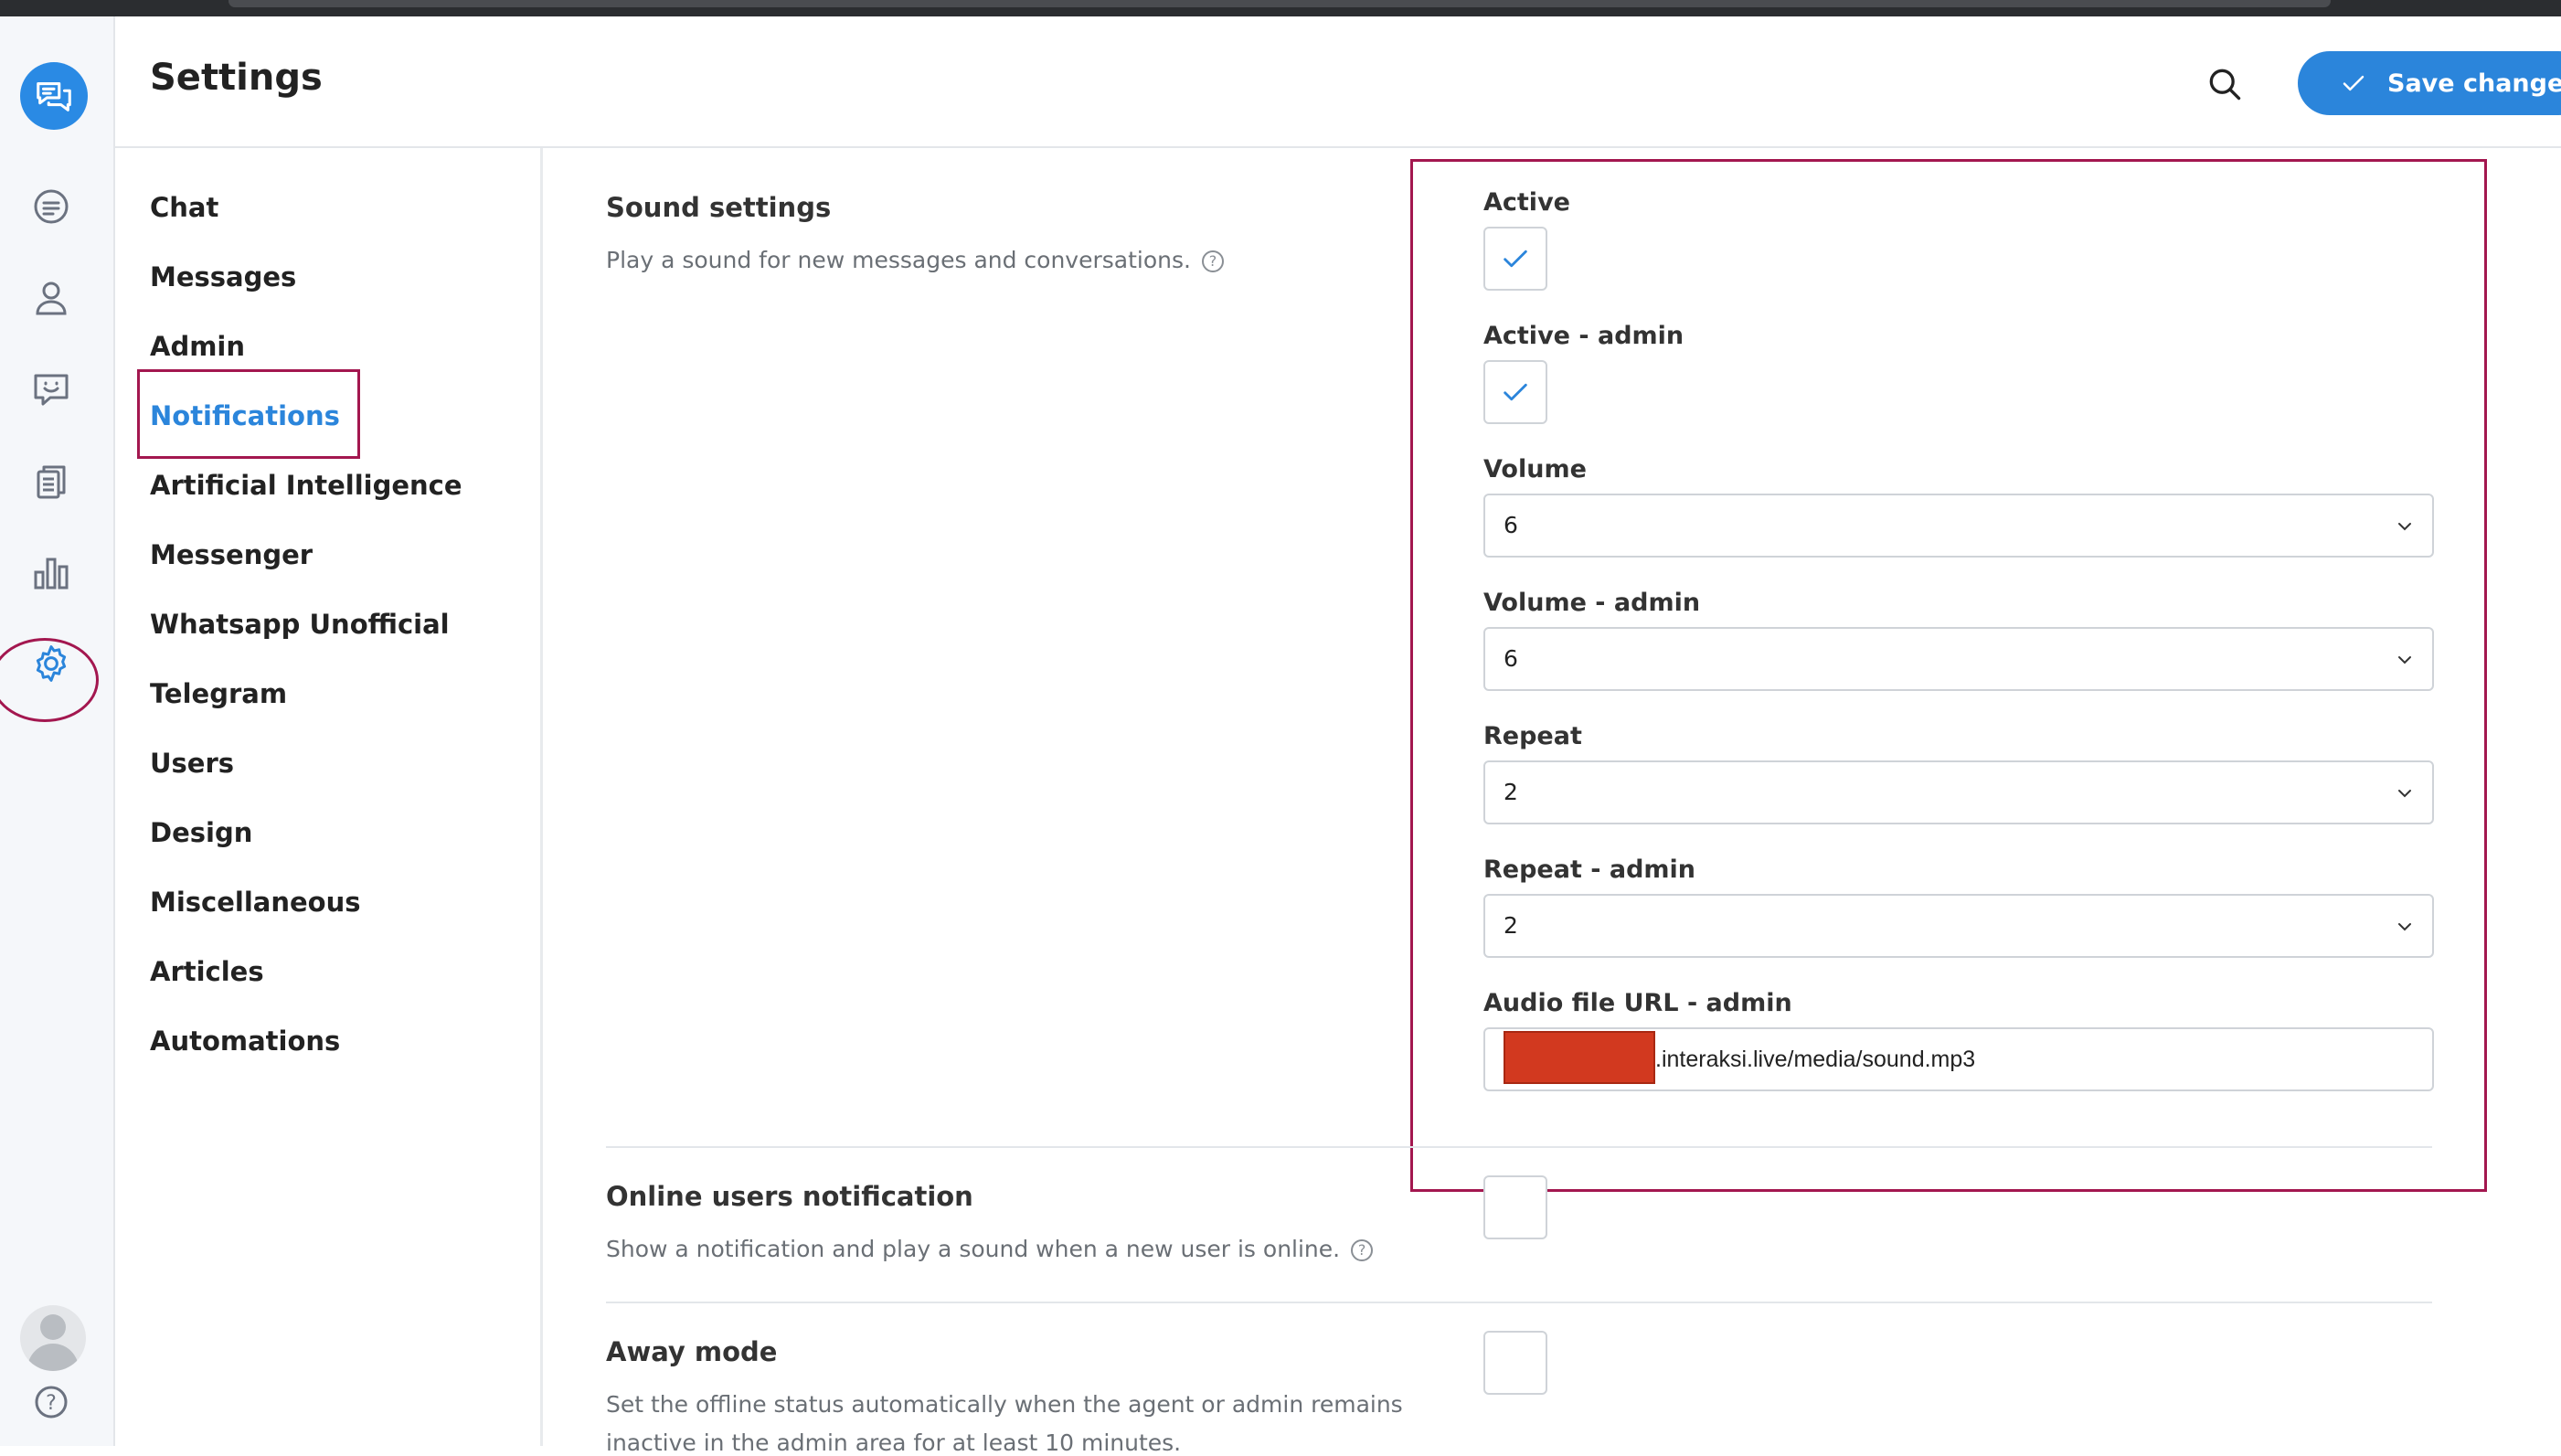  I want to click on chat-bubble-icon, so click(51, 207).